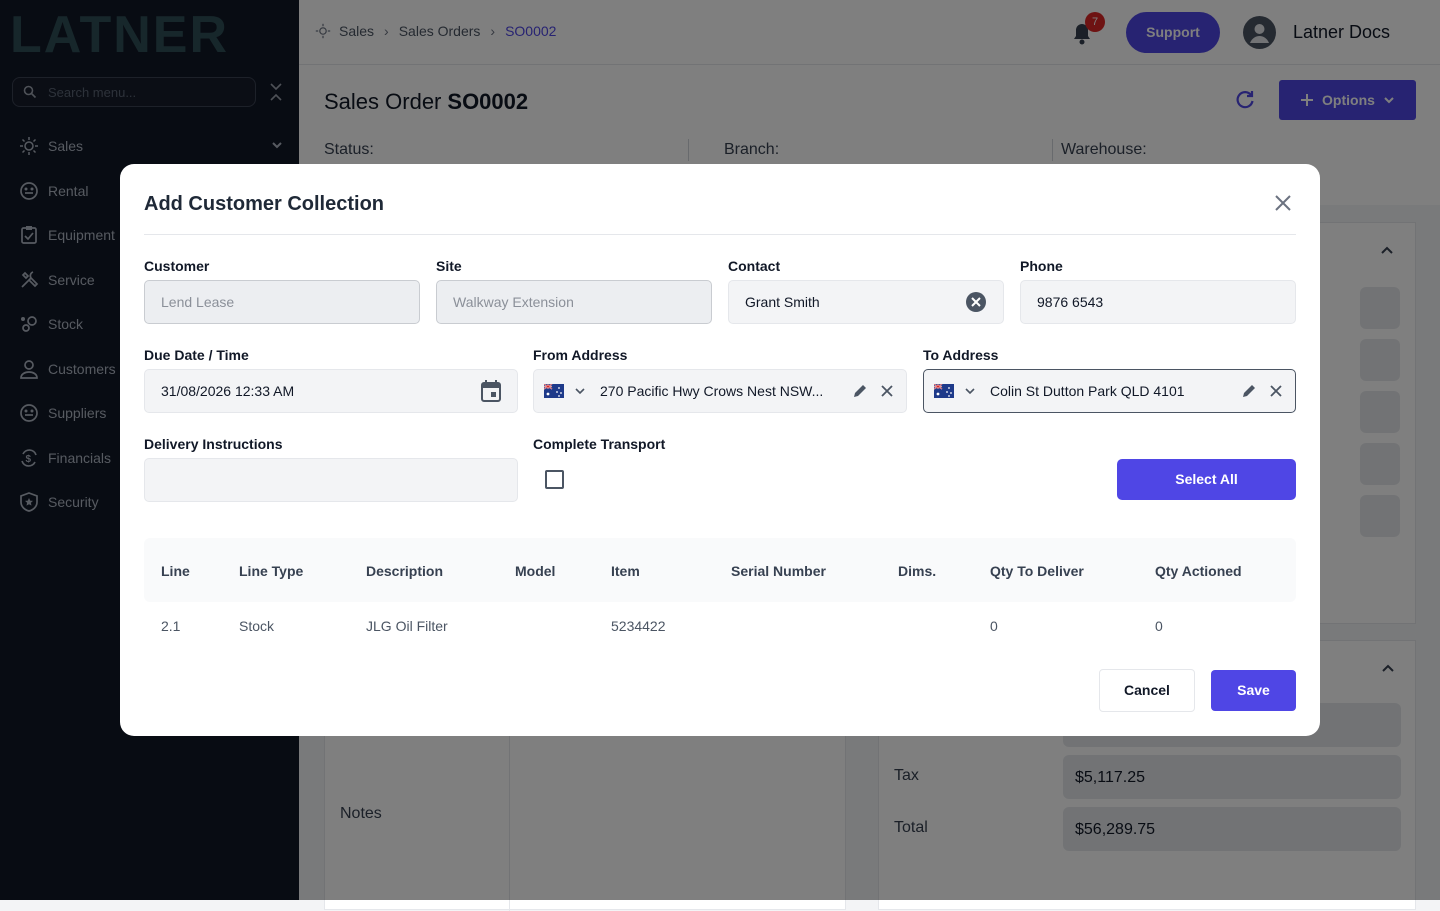 This screenshot has height=911, width=1440. Describe the element at coordinates (1147, 690) in the screenshot. I see `cancel-button: Cancel` at that location.